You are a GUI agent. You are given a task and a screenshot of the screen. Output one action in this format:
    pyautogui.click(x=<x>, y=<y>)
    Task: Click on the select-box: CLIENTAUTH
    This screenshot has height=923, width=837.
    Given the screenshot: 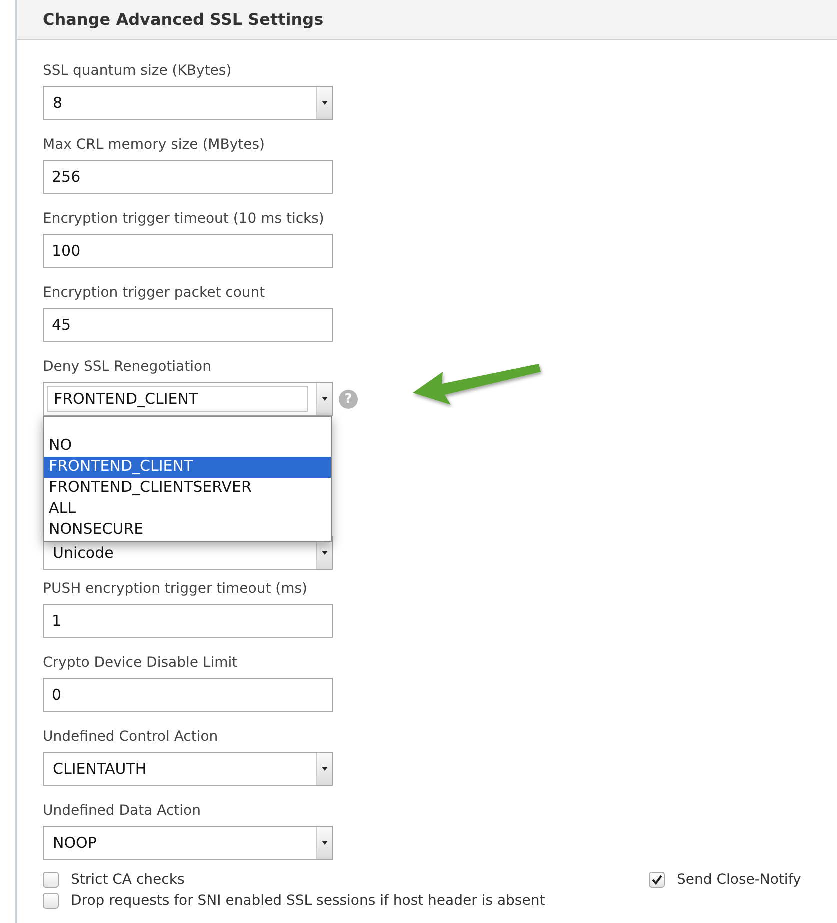 What is the action you would take?
    pyautogui.click(x=188, y=769)
    